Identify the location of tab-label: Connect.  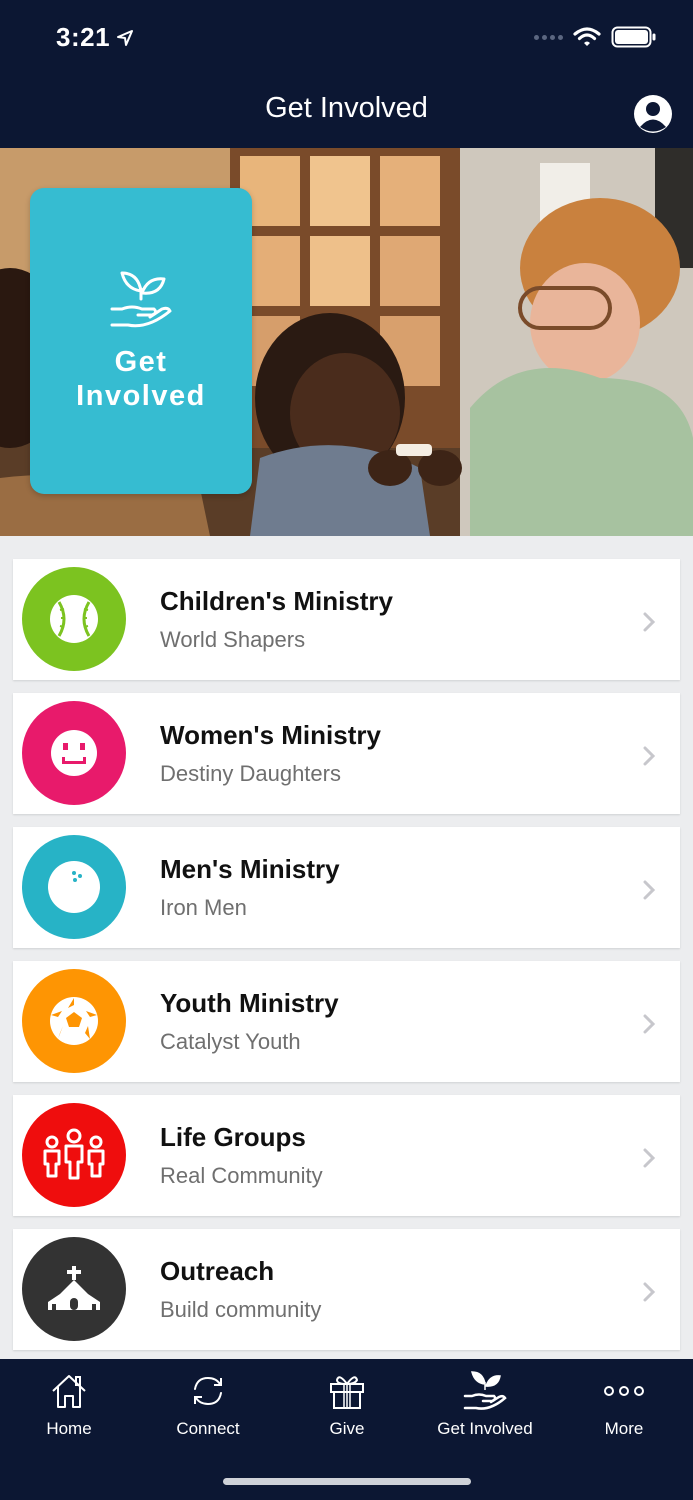
(208, 1428).